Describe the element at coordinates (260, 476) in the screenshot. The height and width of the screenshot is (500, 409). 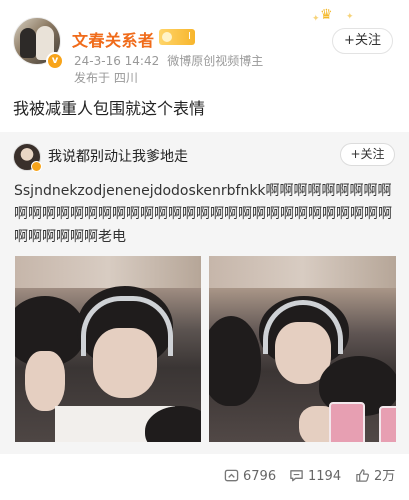
I see `repost-count: 6796` at that location.